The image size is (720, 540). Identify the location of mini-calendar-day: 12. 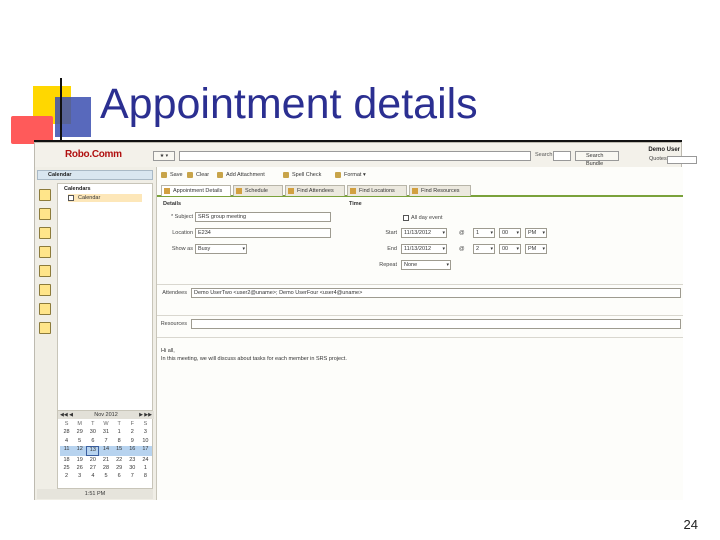
(80, 451).